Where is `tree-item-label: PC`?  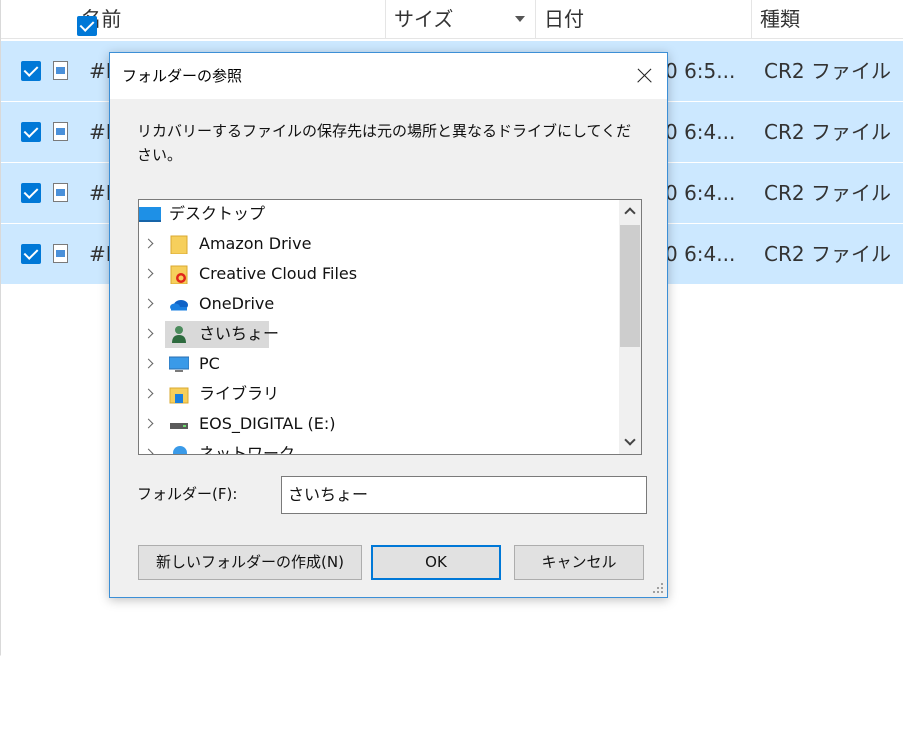
tree-item-label: PC is located at coordinates (209, 363).